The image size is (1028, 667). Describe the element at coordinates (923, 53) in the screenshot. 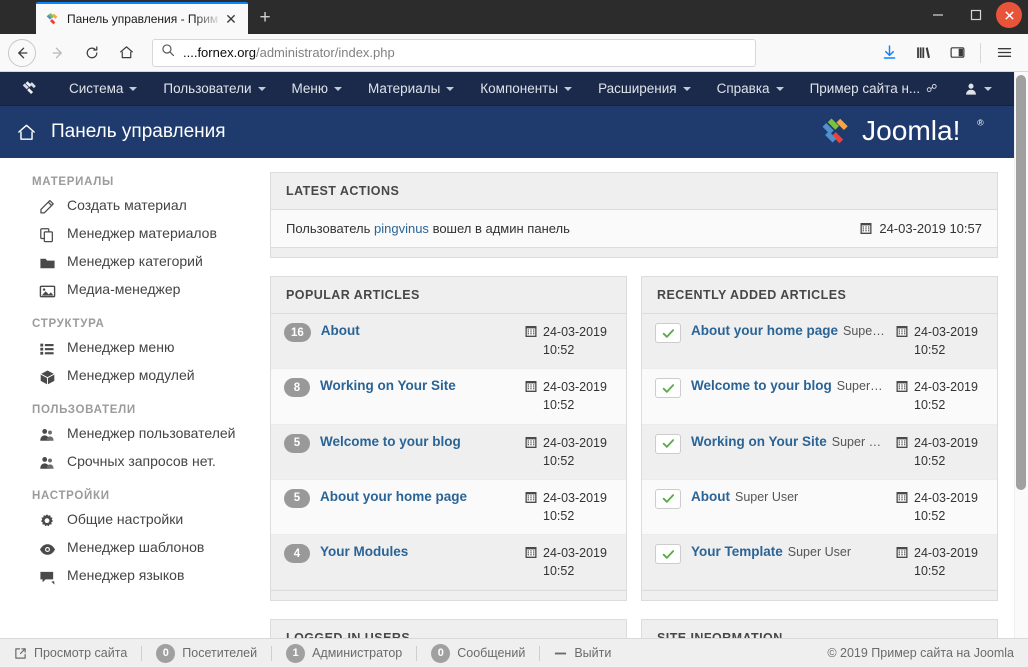

I see `library-icon` at that location.